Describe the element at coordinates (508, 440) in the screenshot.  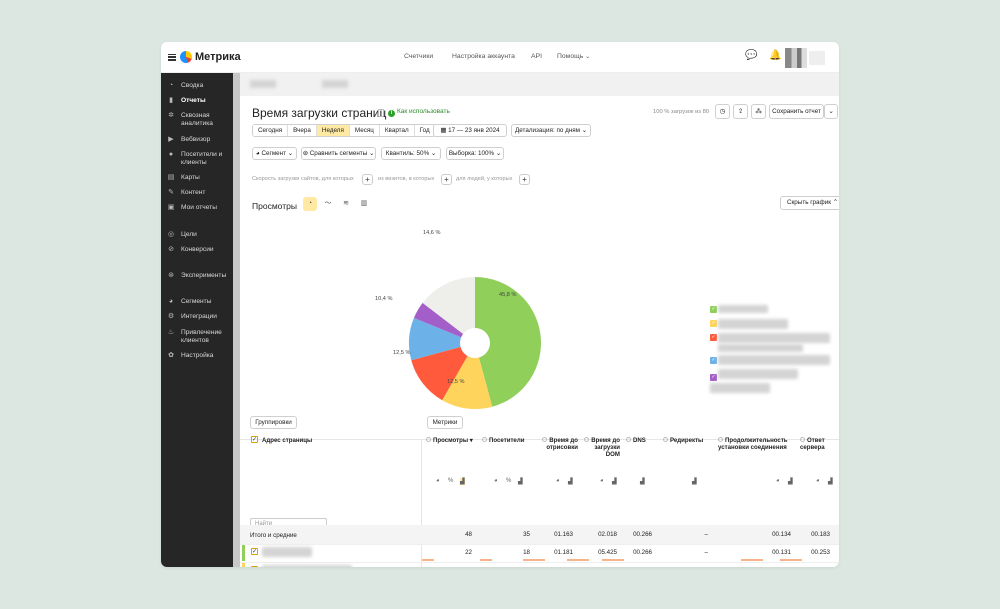
I see `header-visitors: Посетители` at that location.